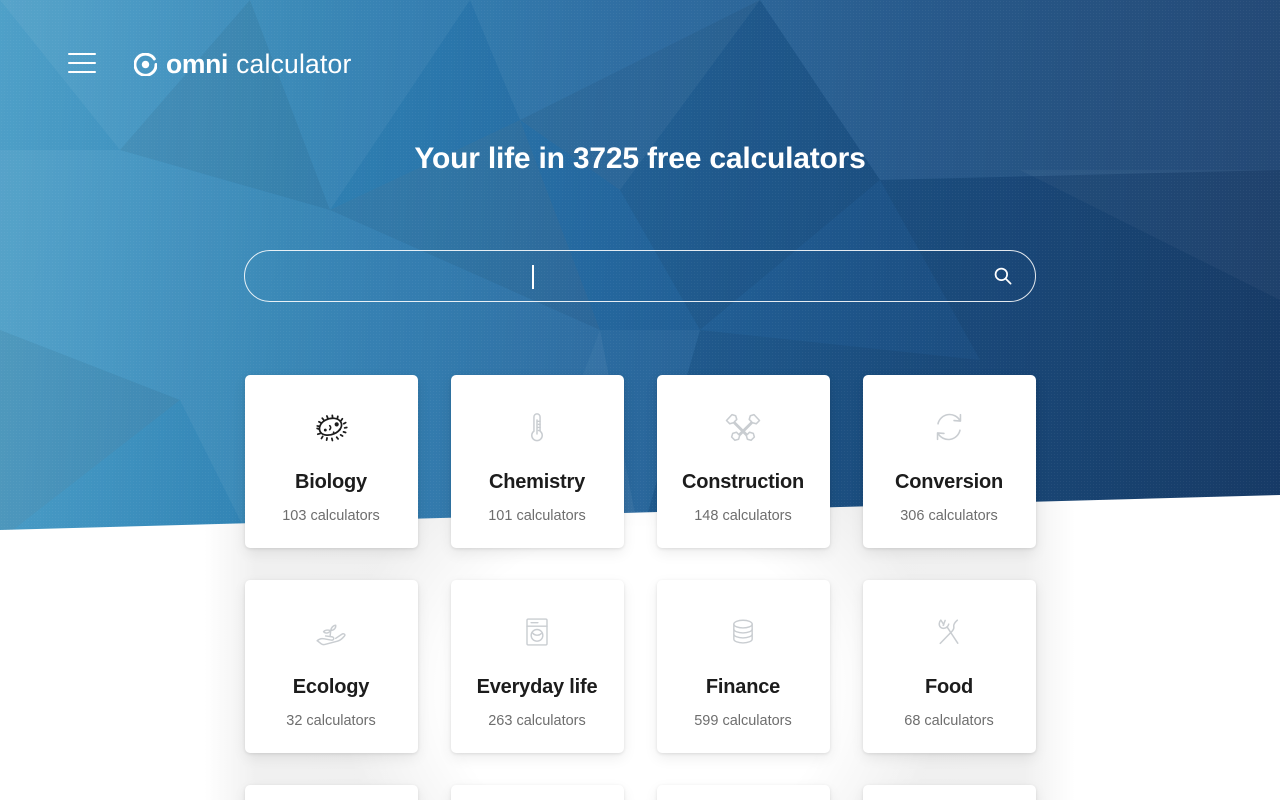 The height and width of the screenshot is (800, 1280). What do you see at coordinates (537, 666) in the screenshot?
I see `category-card-everyday-life: Everyday life 263 calculators` at bounding box center [537, 666].